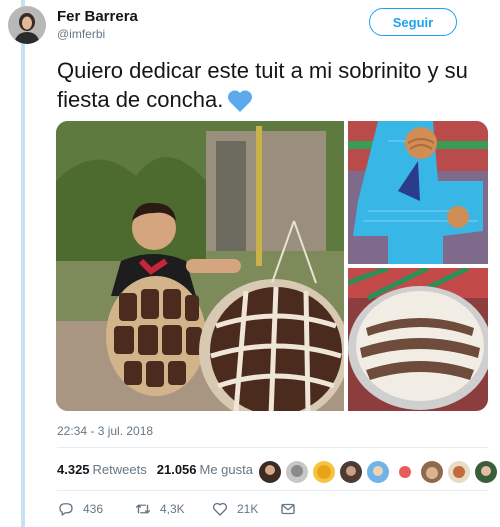 This screenshot has height=527, width=500. I want to click on reply-icon, so click(66, 509).